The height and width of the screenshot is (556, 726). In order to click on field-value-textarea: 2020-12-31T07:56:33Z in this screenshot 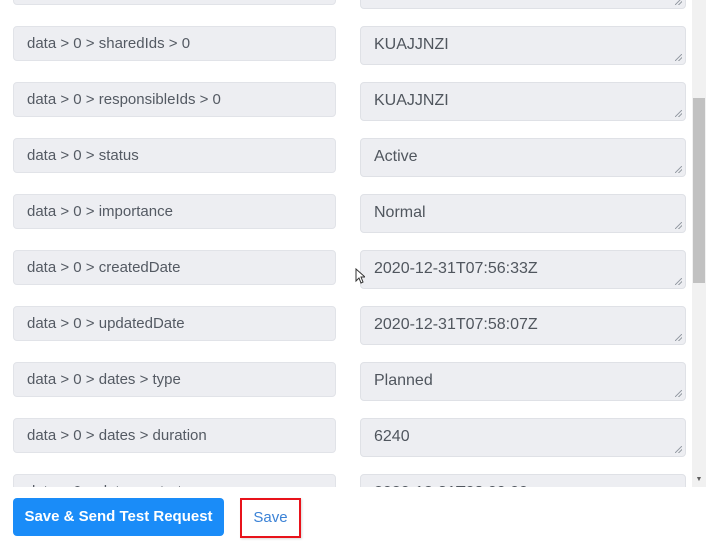, I will do `click(523, 269)`.